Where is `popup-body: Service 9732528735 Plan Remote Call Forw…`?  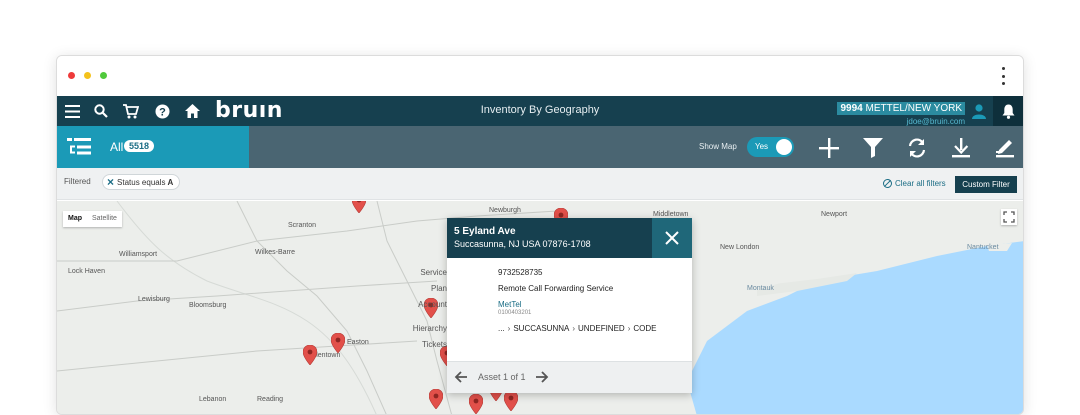
popup-body: Service 9732528735 Plan Remote Call Forw… is located at coordinates (552, 308).